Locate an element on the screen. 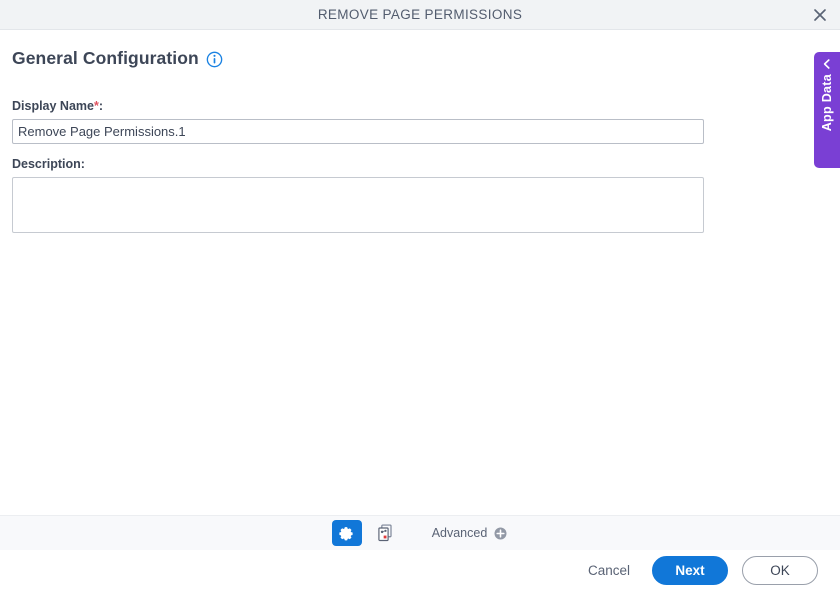  app-data-panel-tab: App Data is located at coordinates (827, 110).